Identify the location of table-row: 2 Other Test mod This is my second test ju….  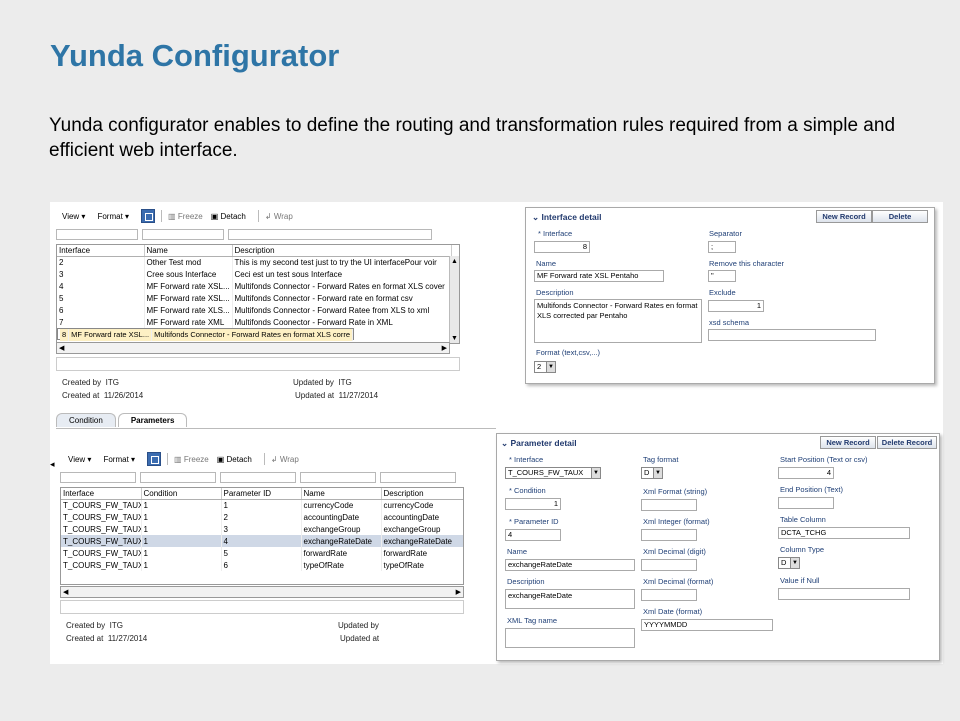
(254, 262).